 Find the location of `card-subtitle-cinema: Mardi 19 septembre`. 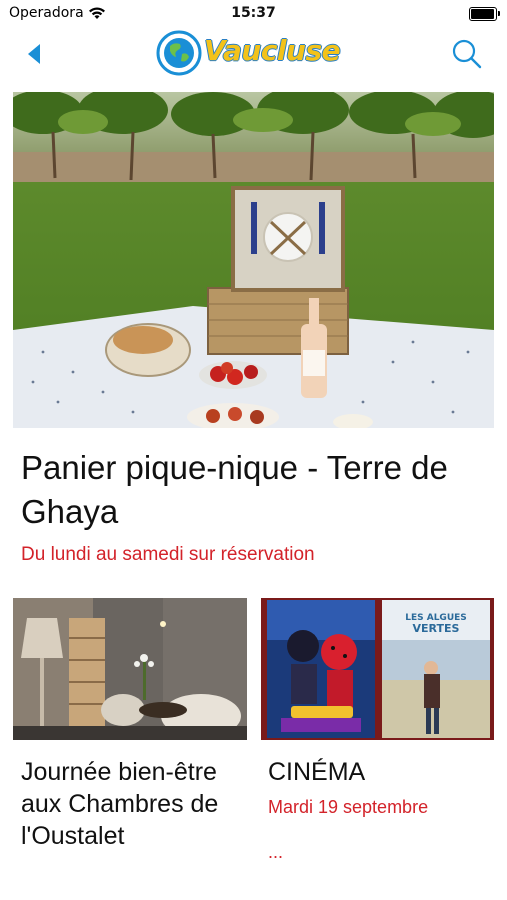

card-subtitle-cinema: Mardi 19 septembre is located at coordinates (348, 807).